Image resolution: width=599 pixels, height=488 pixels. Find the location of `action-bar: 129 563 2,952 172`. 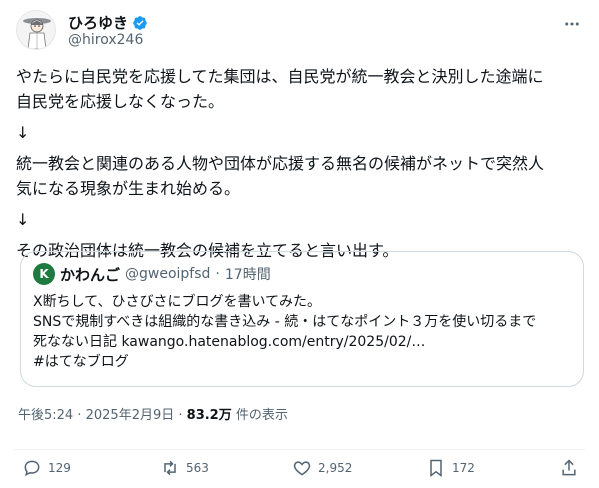

action-bar: 129 563 2,952 172 is located at coordinates (299, 467).